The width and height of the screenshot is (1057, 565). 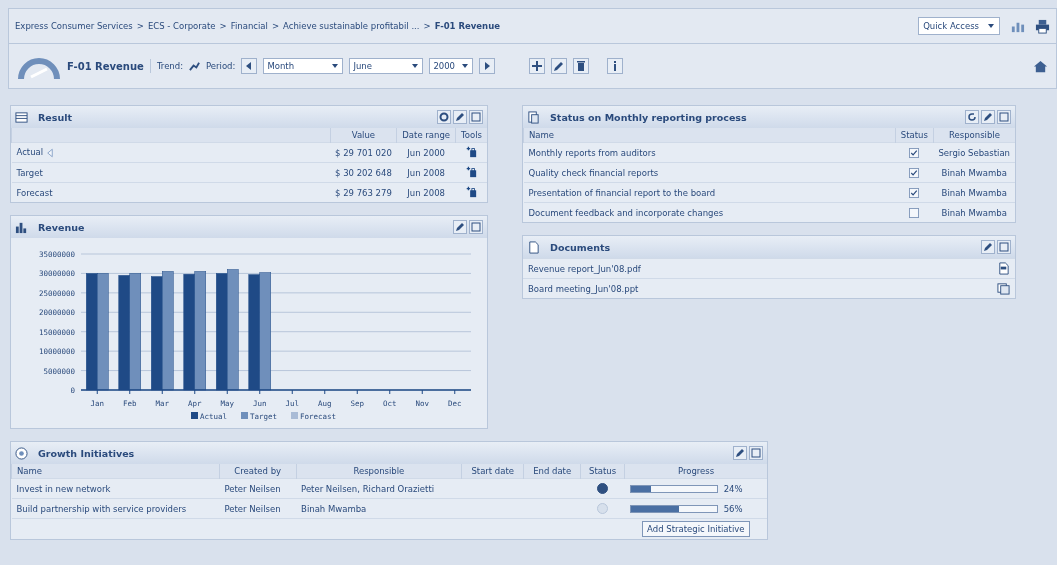 I want to click on panel-title: Documents, so click(x=580, y=247).